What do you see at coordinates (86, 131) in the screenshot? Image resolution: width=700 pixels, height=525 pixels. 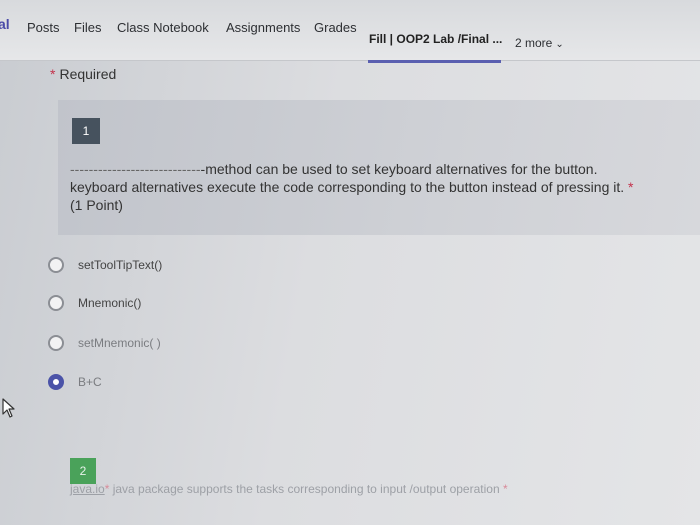 I see `question-number-badge: 1` at bounding box center [86, 131].